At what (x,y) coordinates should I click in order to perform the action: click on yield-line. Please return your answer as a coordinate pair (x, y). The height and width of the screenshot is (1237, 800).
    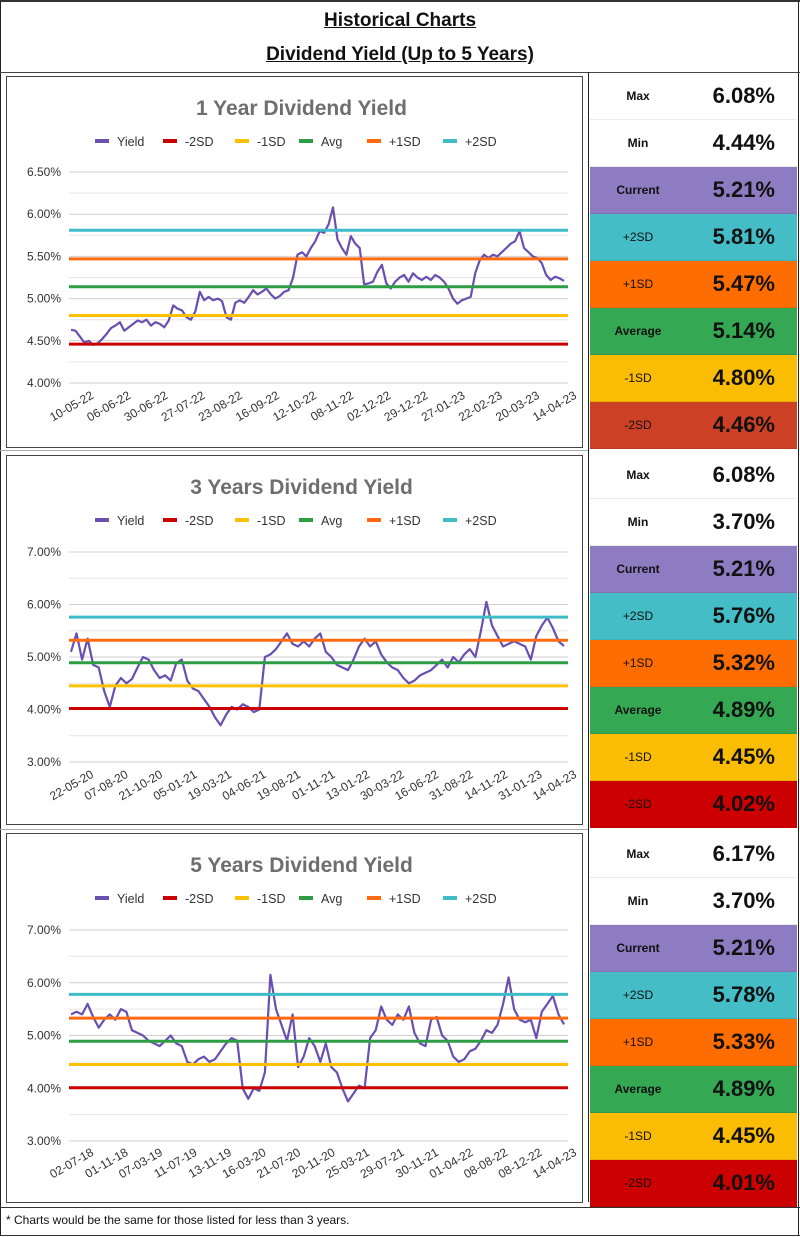
    Looking at the image, I should click on (317, 276).